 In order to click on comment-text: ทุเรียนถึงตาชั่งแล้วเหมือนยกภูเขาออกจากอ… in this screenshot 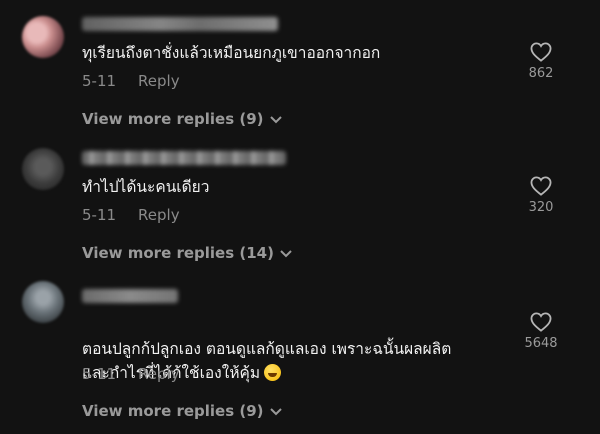, I will do `click(231, 53)`.